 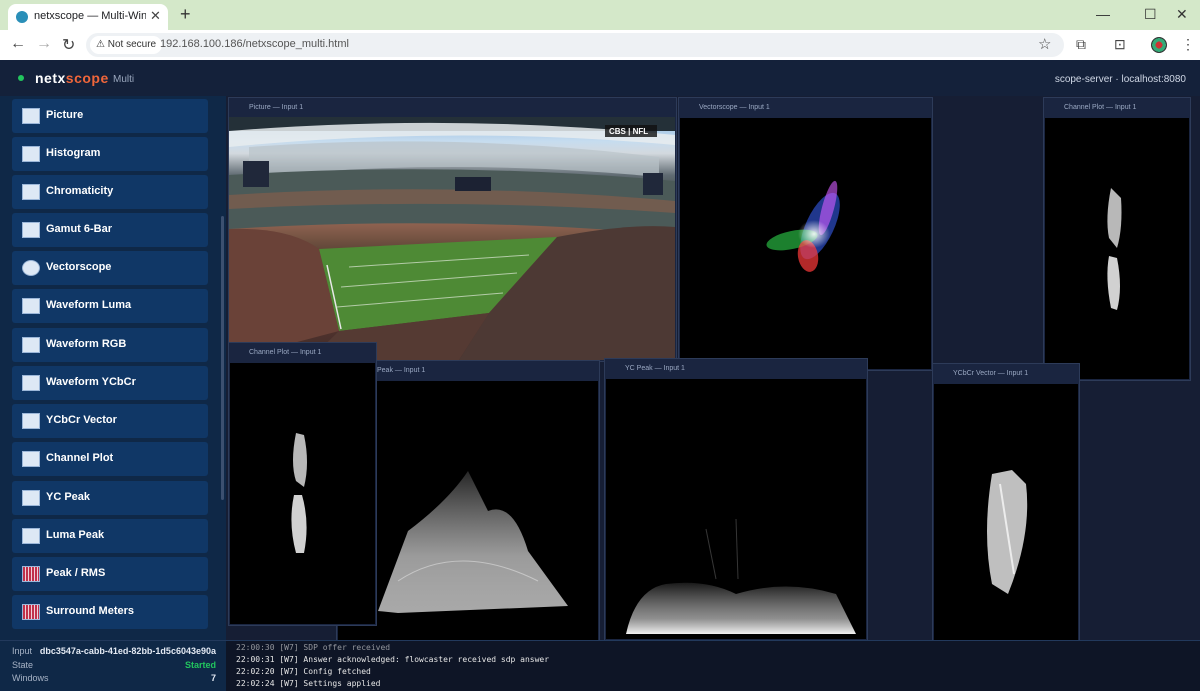 I want to click on profile-avatar, so click(x=1159, y=45).